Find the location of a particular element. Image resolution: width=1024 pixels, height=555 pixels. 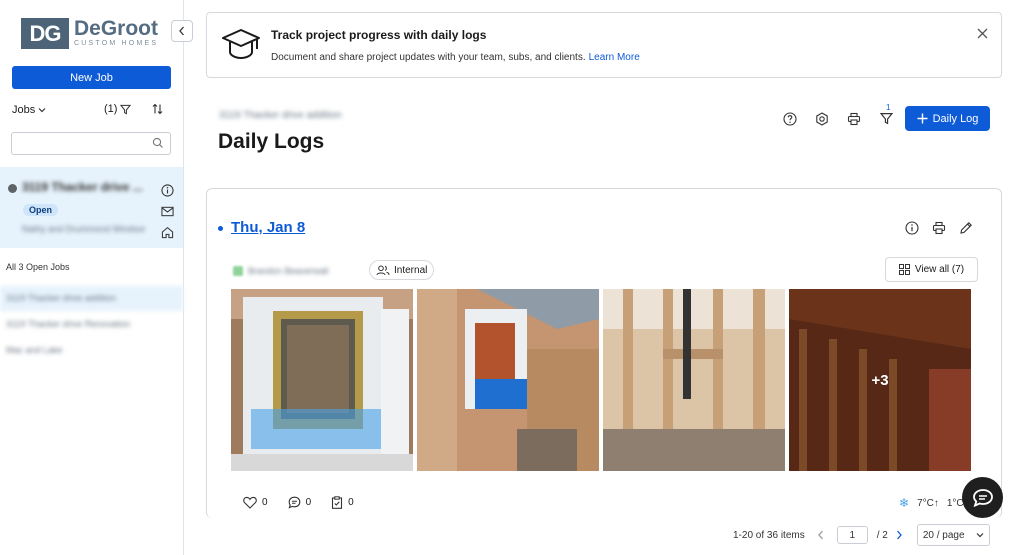

add-daily-log-label: Daily Log is located at coordinates (955, 118).